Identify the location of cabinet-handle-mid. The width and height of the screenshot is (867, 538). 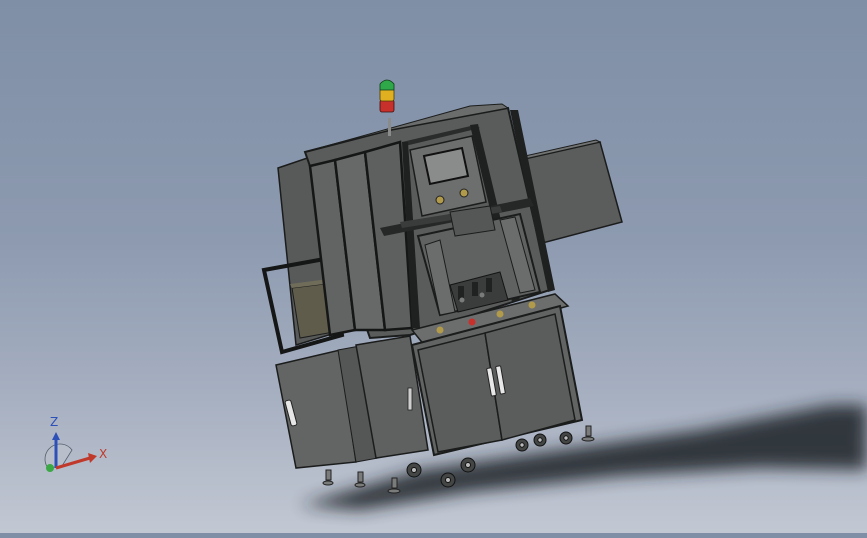
(410, 399).